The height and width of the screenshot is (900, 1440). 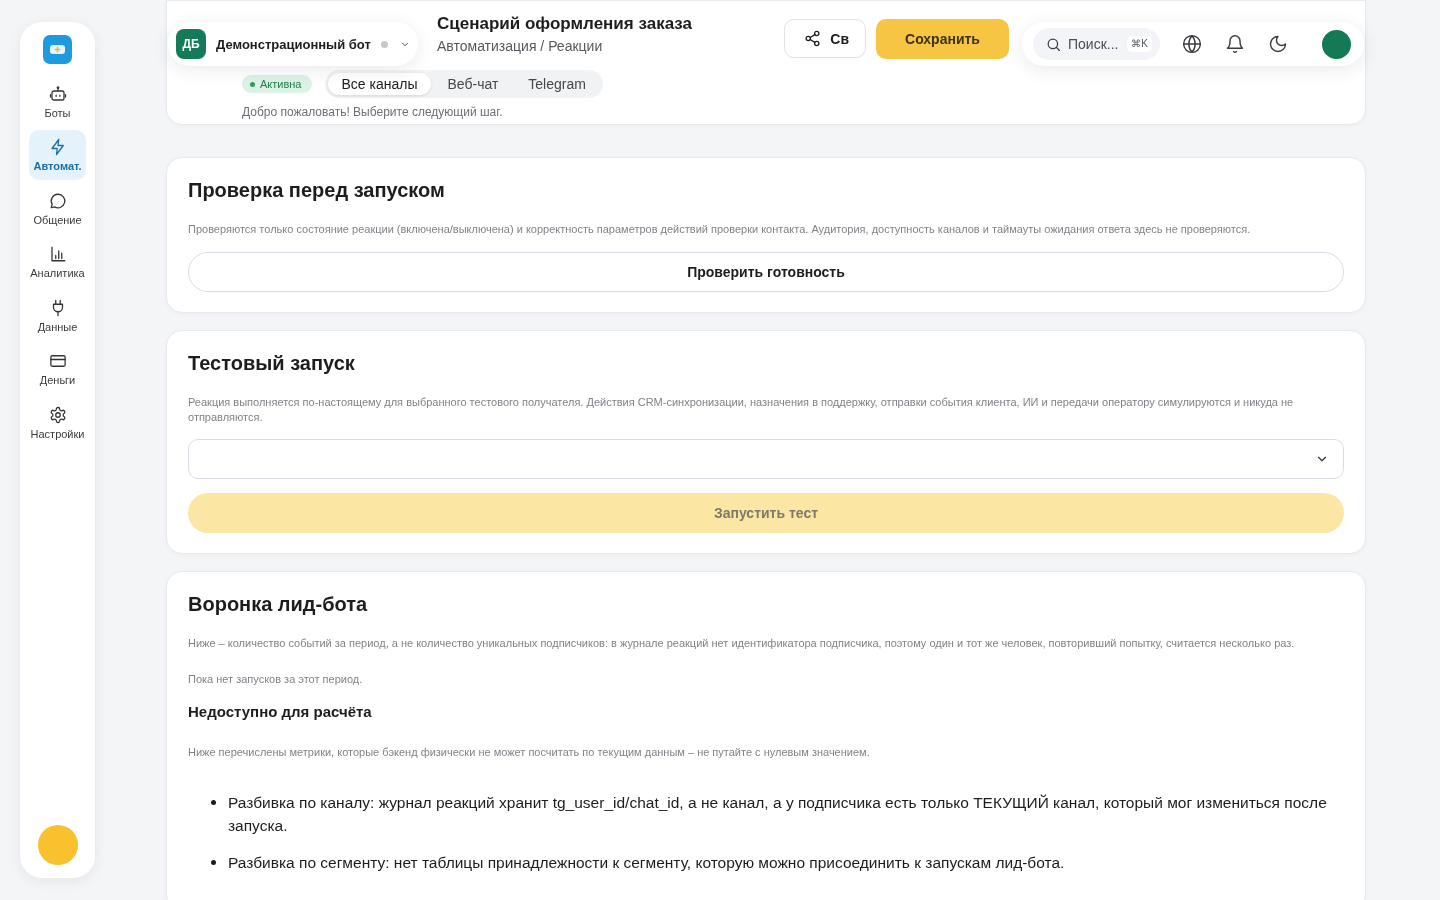 What do you see at coordinates (57, 315) in the screenshot?
I see `sidebar-item: Данные` at bounding box center [57, 315].